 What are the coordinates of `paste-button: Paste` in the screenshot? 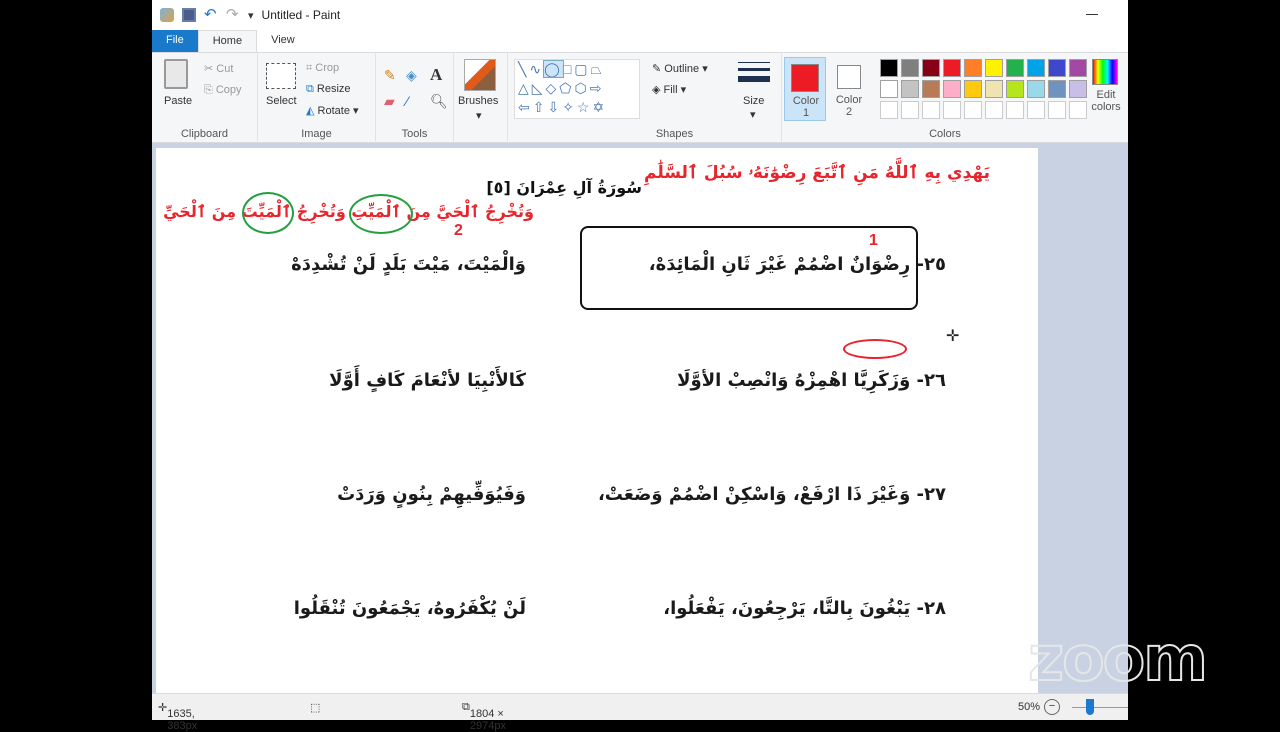 It's located at (179, 89).